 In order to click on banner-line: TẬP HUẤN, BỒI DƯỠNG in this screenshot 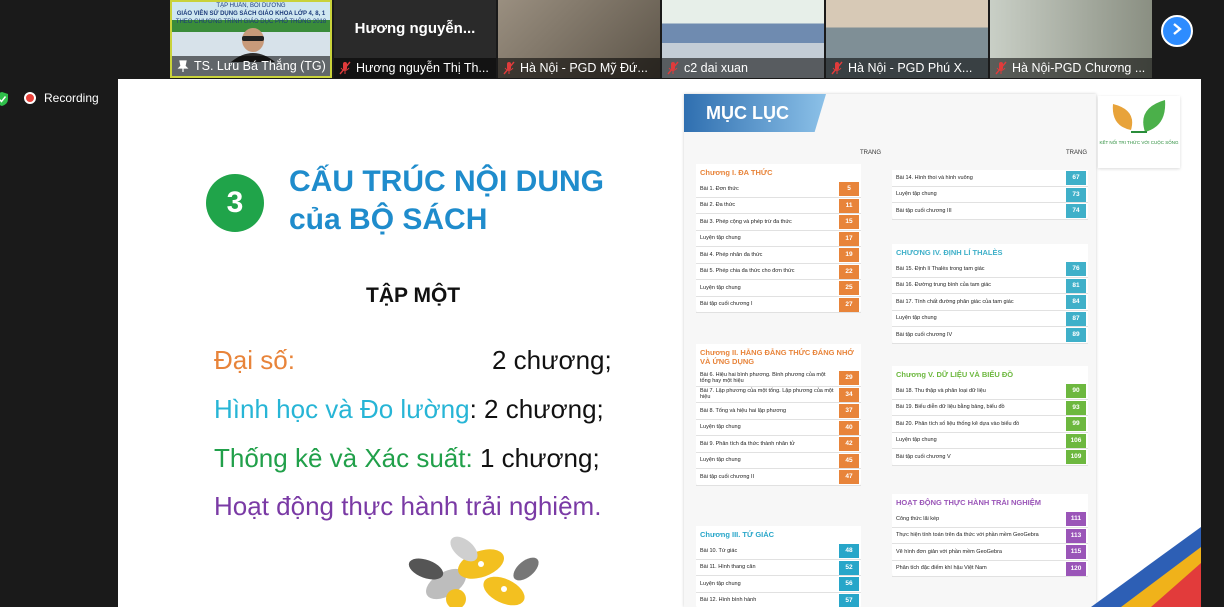, I will do `click(251, 6)`.